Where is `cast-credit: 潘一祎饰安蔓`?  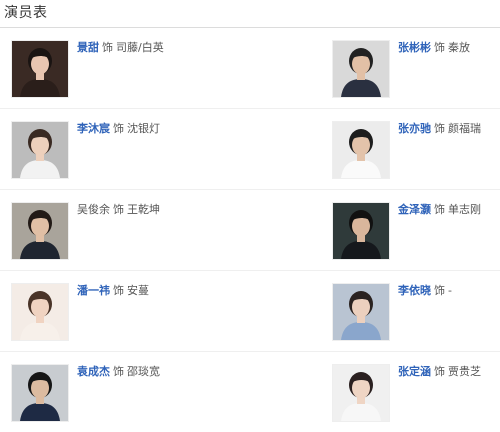
cast-credit: 潘一祎饰安蔓 is located at coordinates (113, 291).